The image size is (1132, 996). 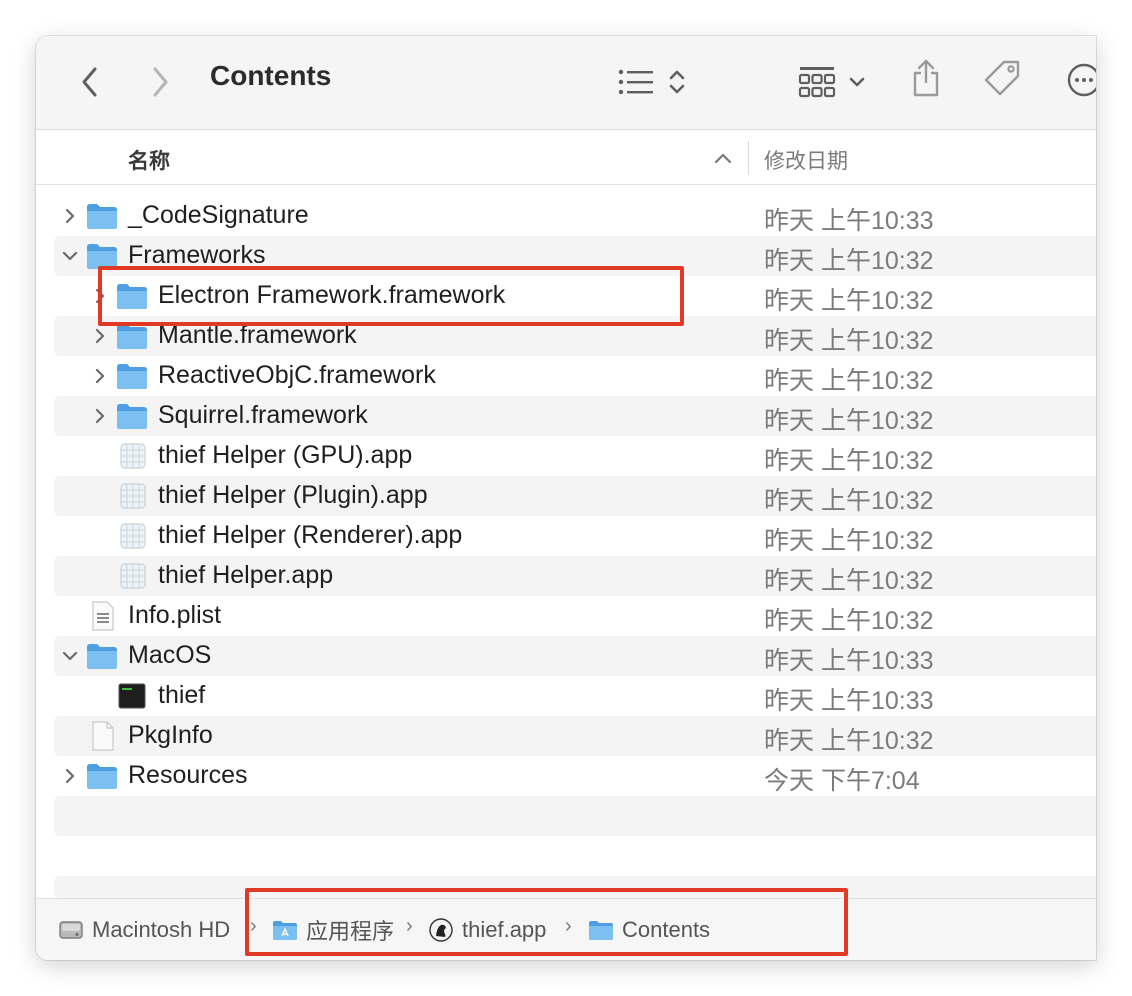 I want to click on date-column-header: 修改日期, so click(x=806, y=160).